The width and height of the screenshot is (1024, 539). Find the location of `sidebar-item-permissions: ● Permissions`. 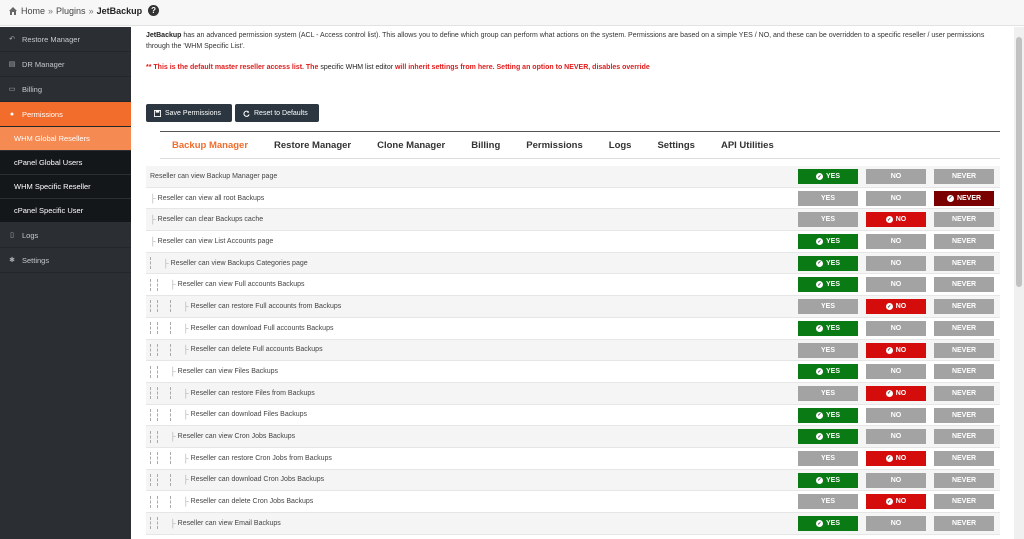

sidebar-item-permissions: ● Permissions is located at coordinates (65, 114).